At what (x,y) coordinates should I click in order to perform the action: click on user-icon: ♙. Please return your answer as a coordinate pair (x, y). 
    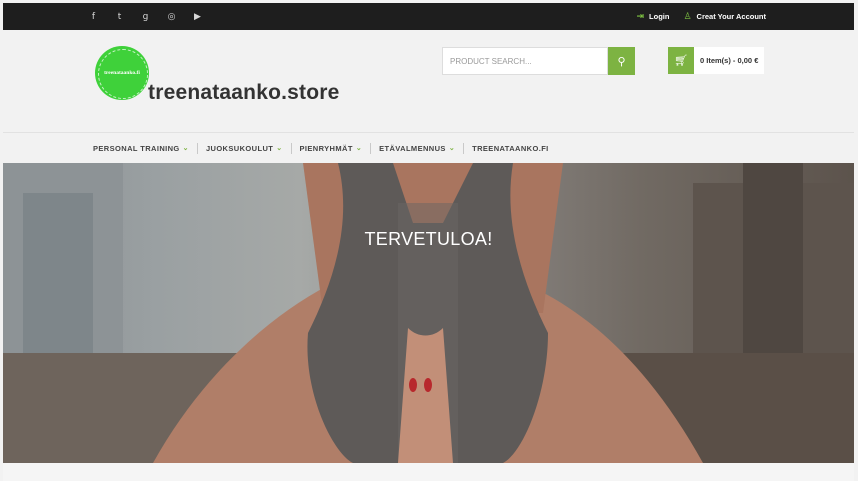
    Looking at the image, I should click on (687, 16).